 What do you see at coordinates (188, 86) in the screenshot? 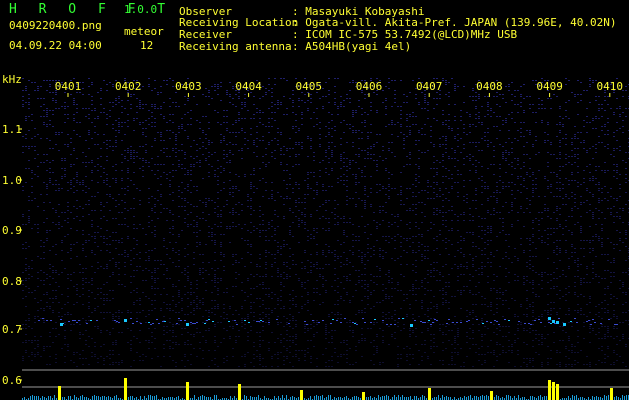
I see `time-label: 0403` at bounding box center [188, 86].